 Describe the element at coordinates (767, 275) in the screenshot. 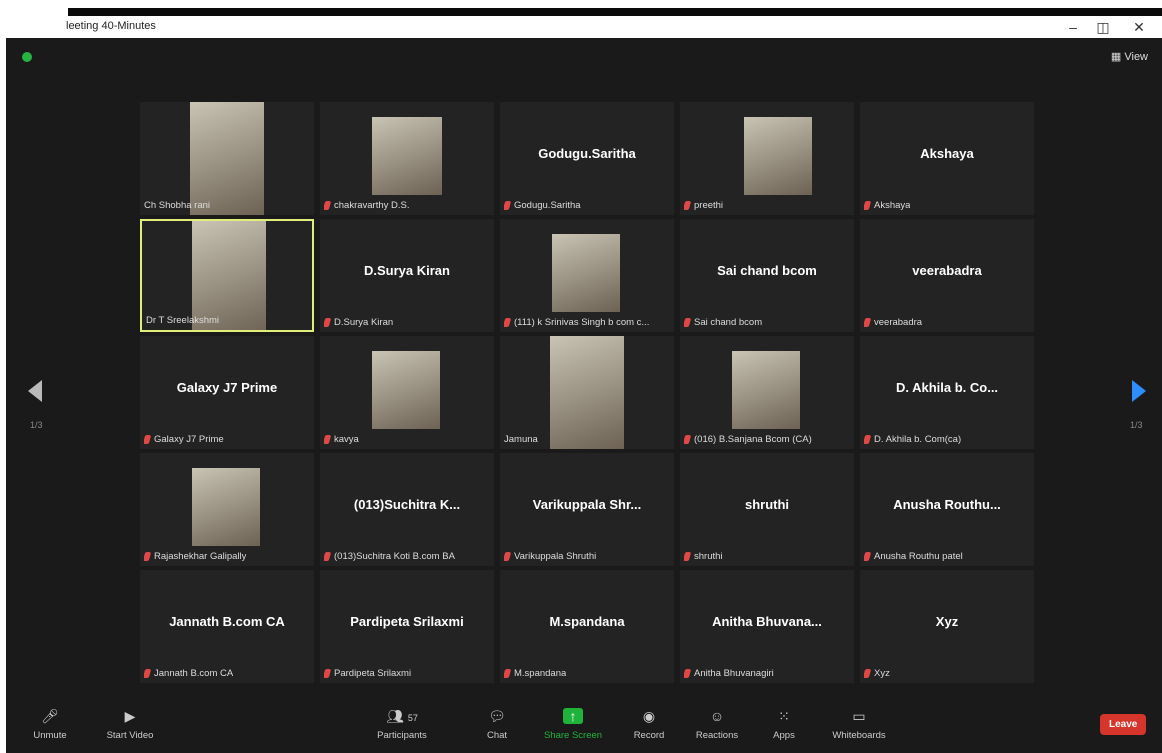

I see `participant-tile: Sai chand bcom Sai chand bcom` at that location.